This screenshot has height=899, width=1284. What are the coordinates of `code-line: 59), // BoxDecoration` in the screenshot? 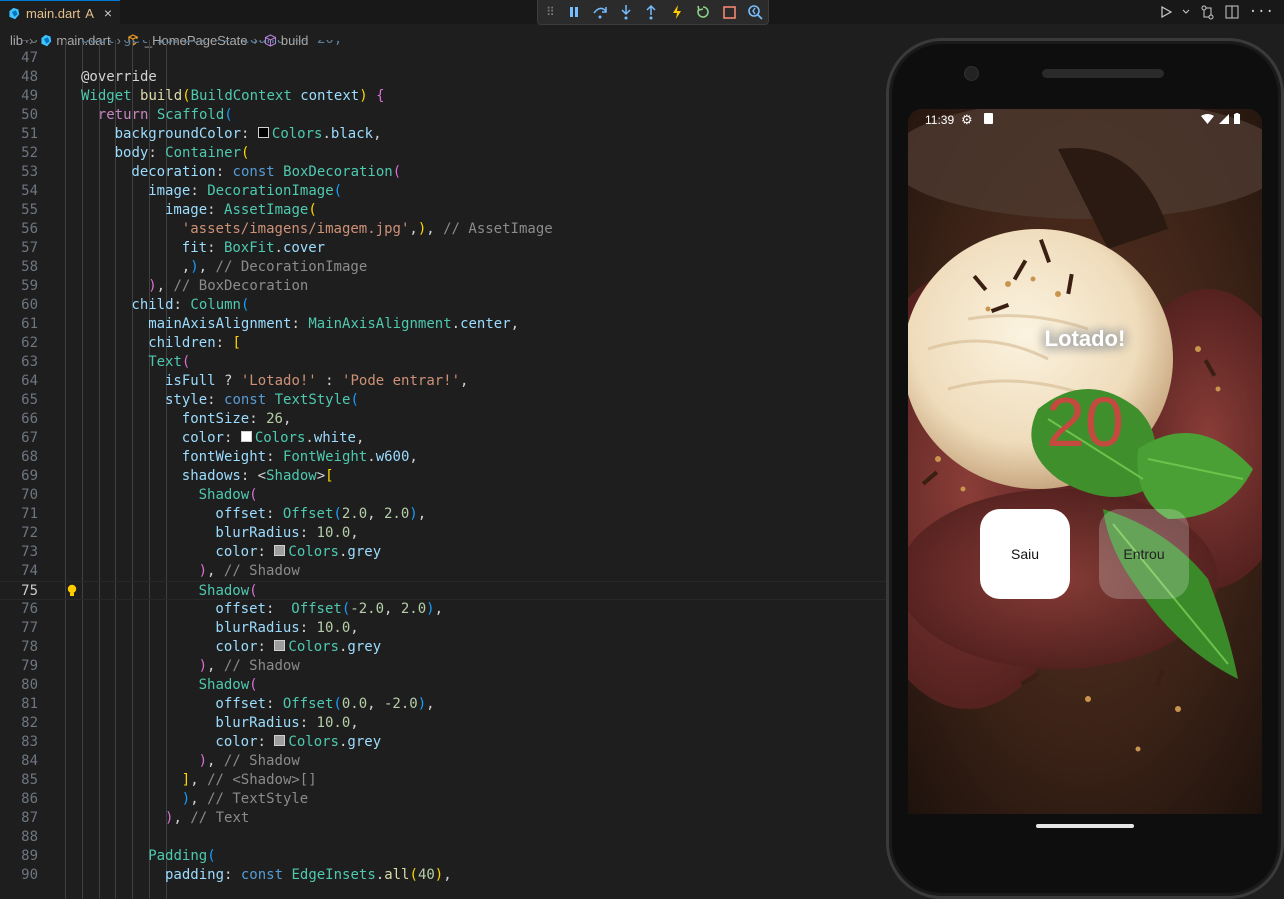 It's located at (443, 286).